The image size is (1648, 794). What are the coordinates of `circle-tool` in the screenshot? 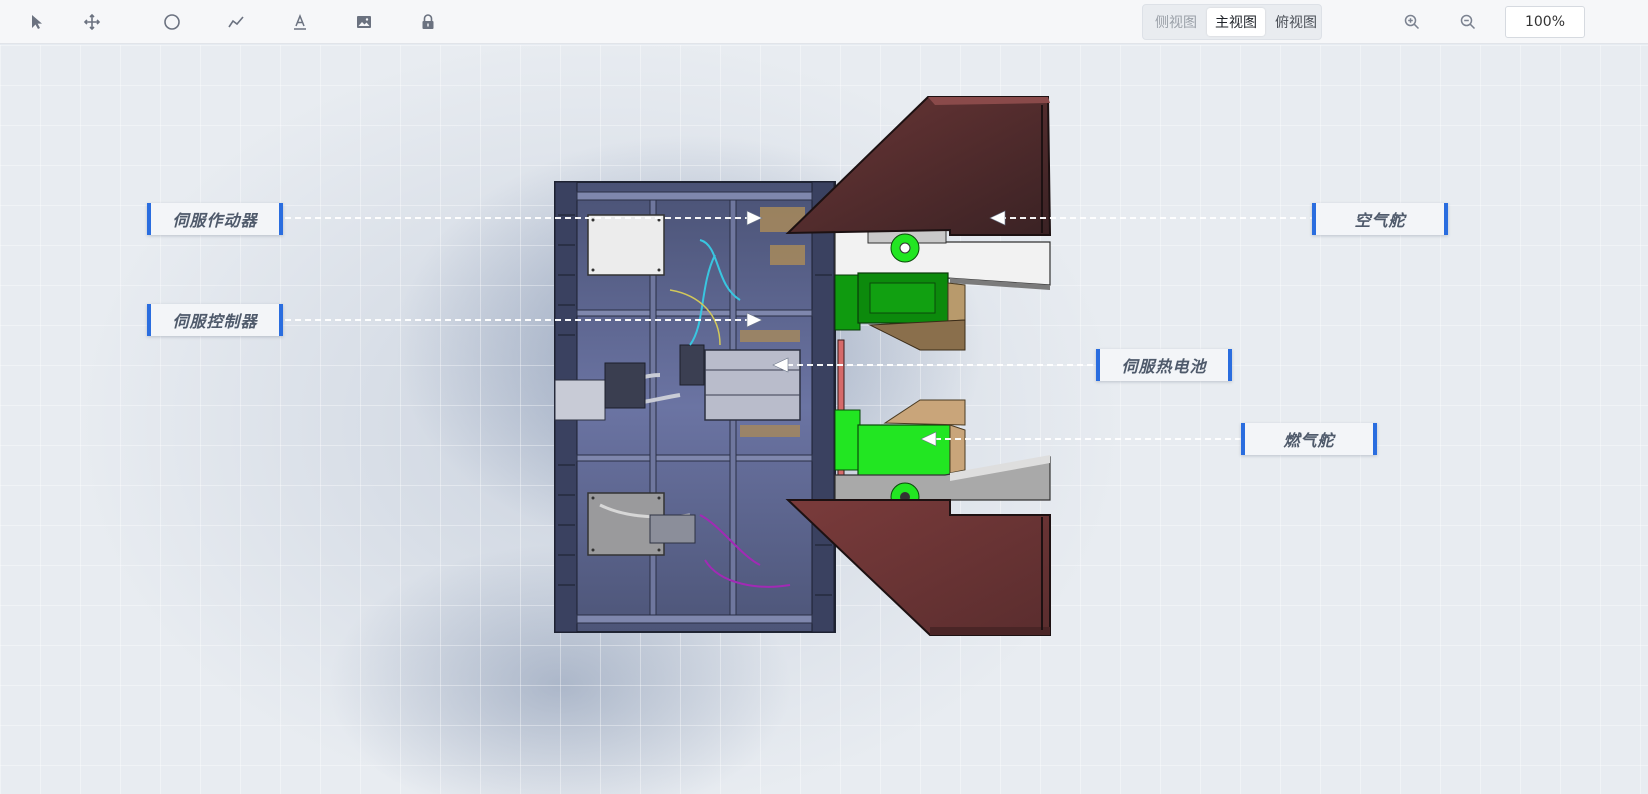 It's located at (172, 22).